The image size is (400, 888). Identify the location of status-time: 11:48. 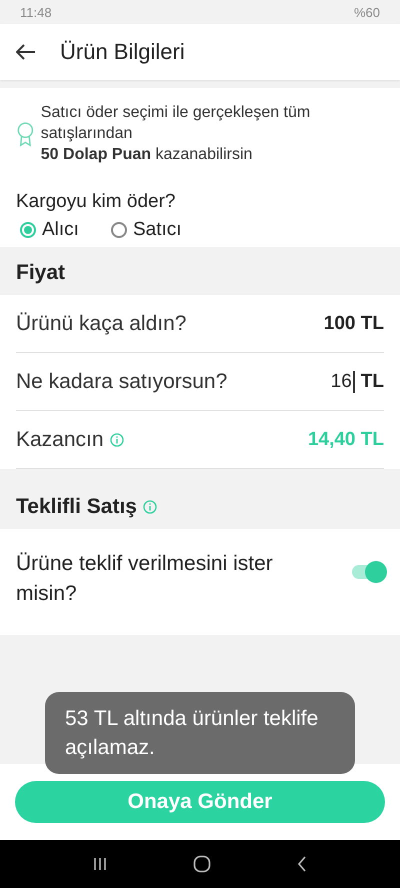
(36, 12).